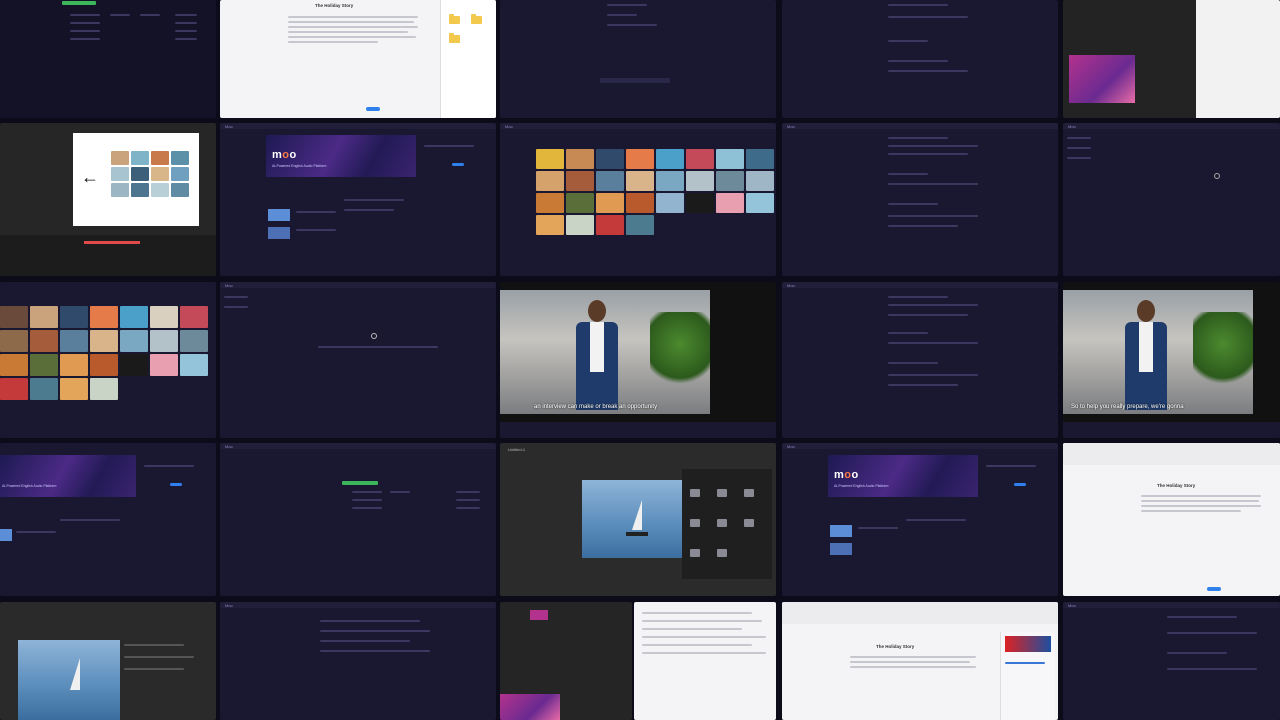  Describe the element at coordinates (727, 524) in the screenshot. I see `folder-panel` at that location.